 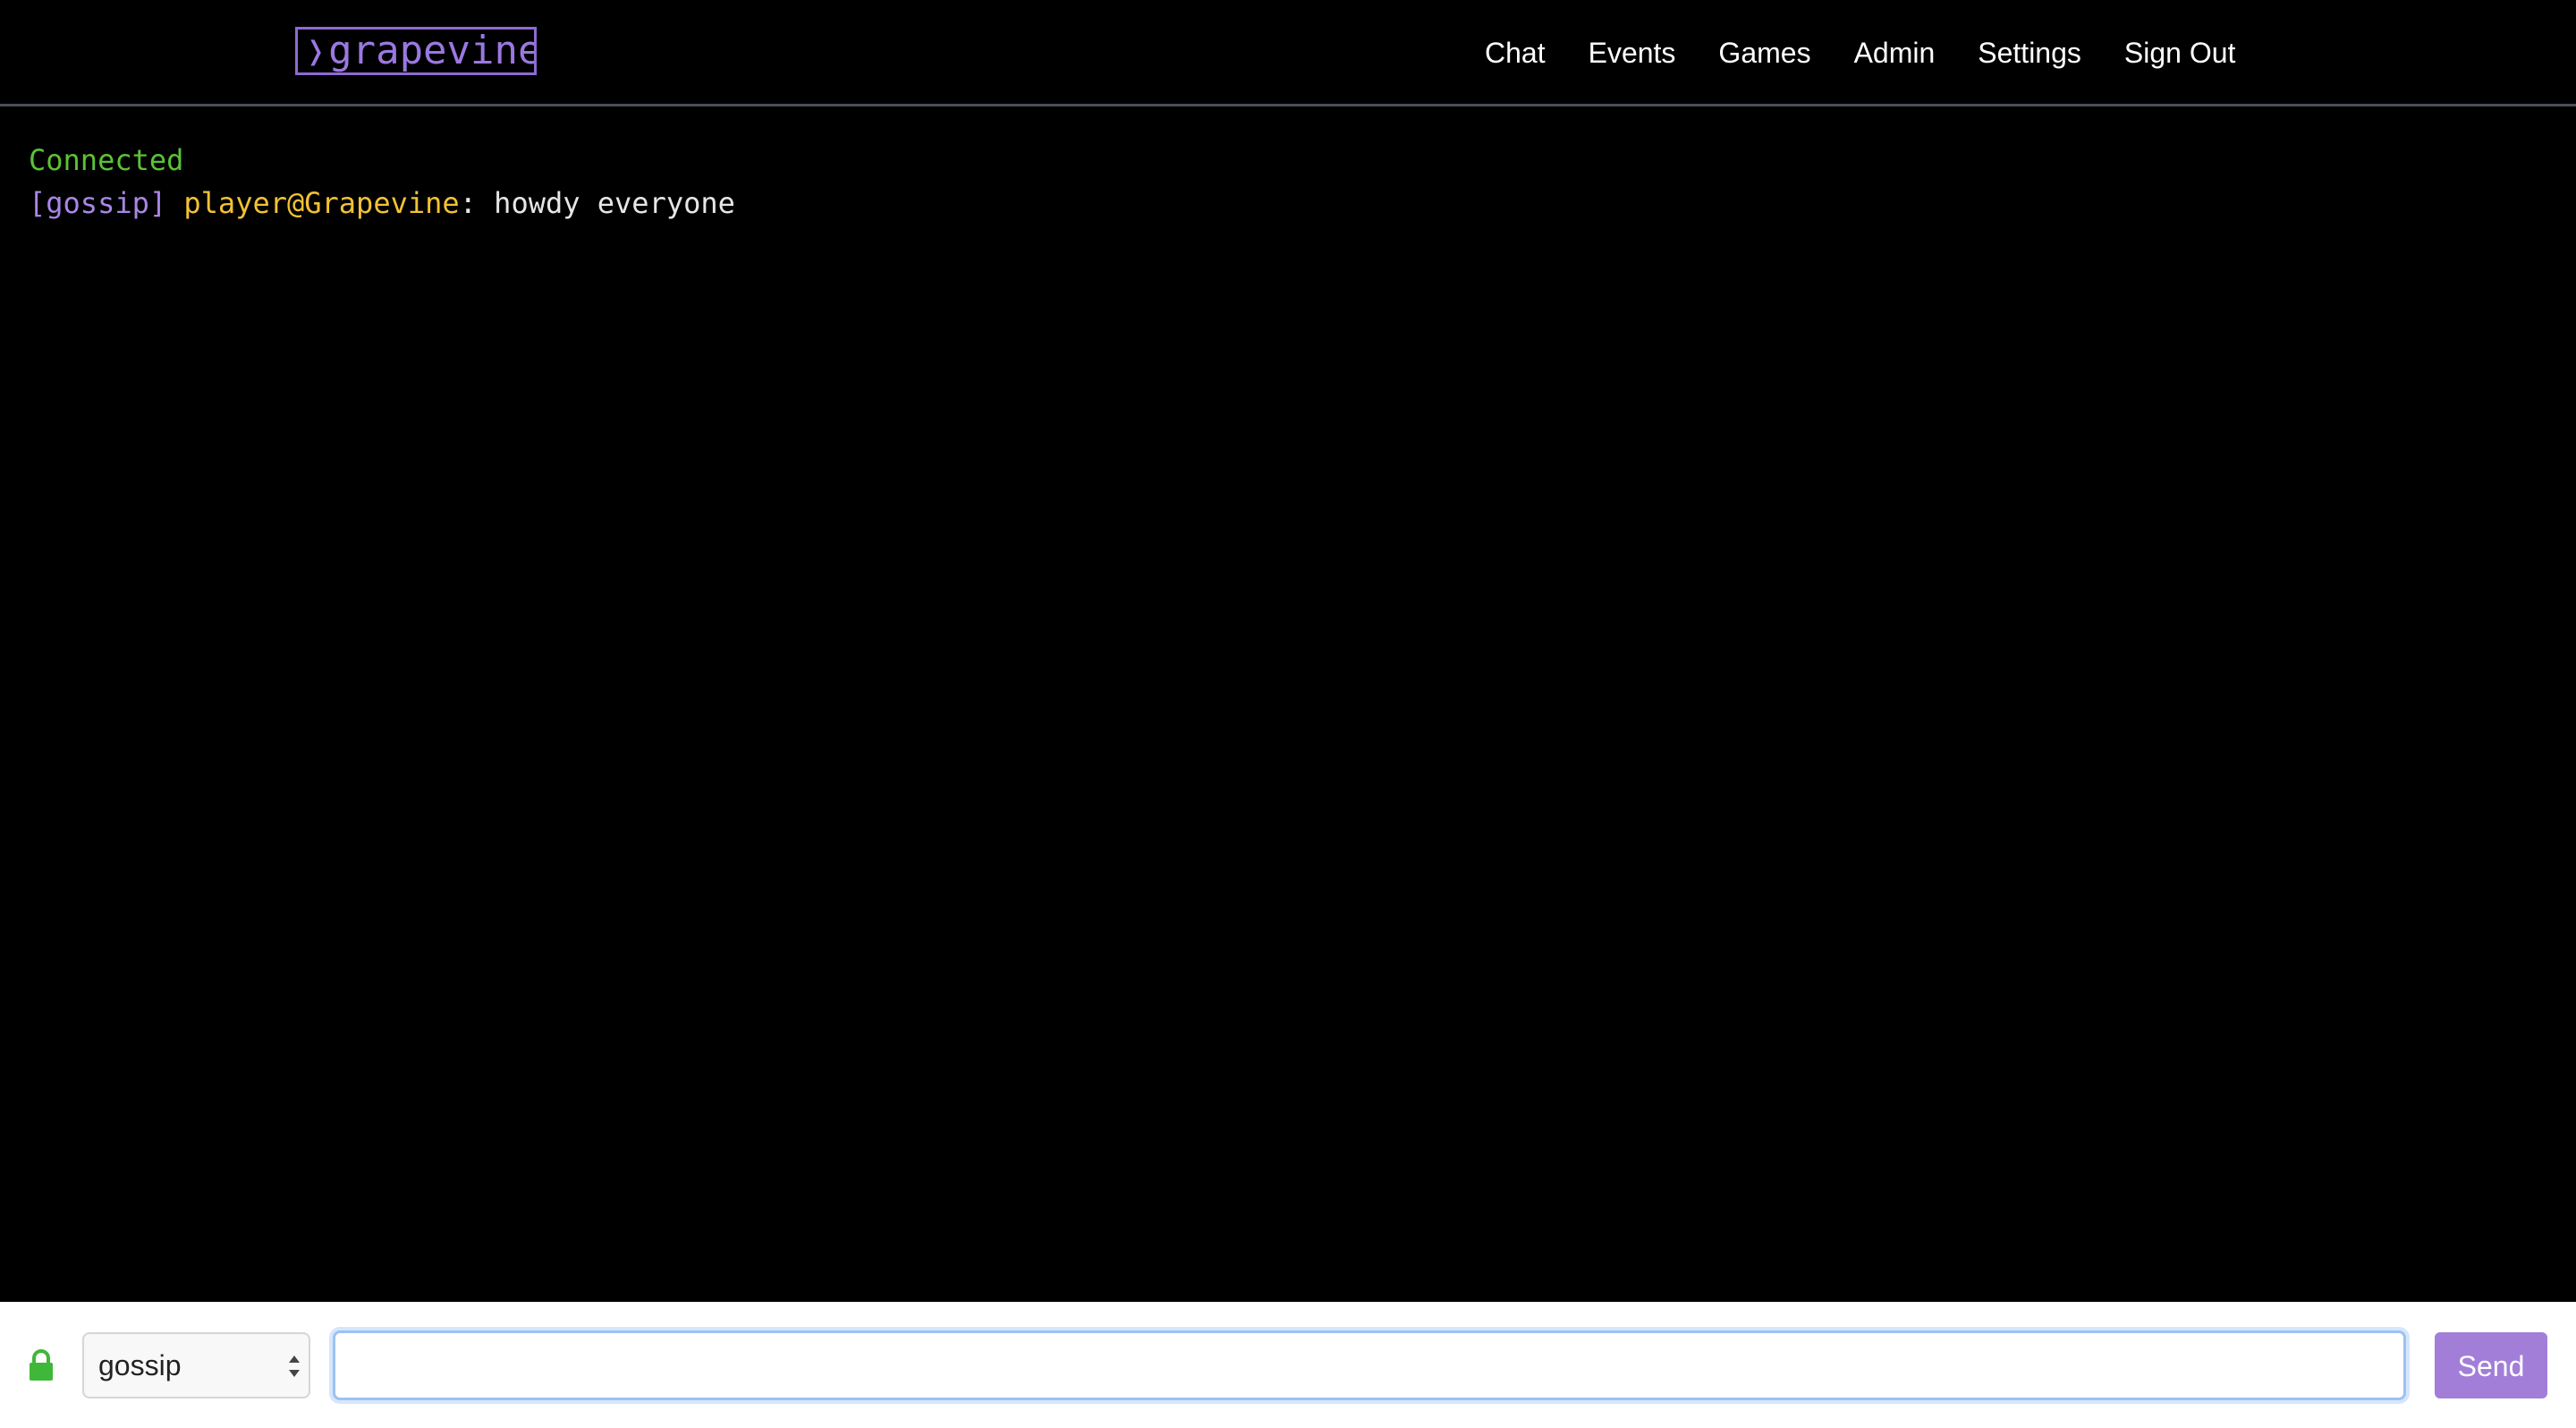 What do you see at coordinates (98, 203) in the screenshot?
I see `message-channel: [gossip]` at bounding box center [98, 203].